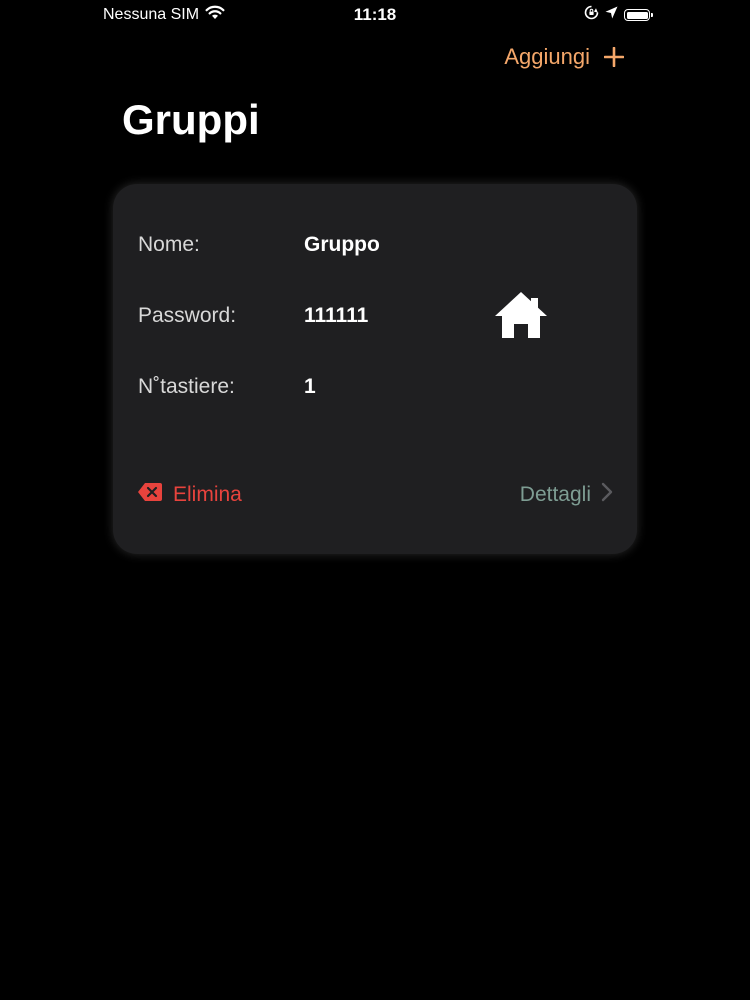 The height and width of the screenshot is (1000, 750). Describe the element at coordinates (521, 316) in the screenshot. I see `home-icon` at that location.